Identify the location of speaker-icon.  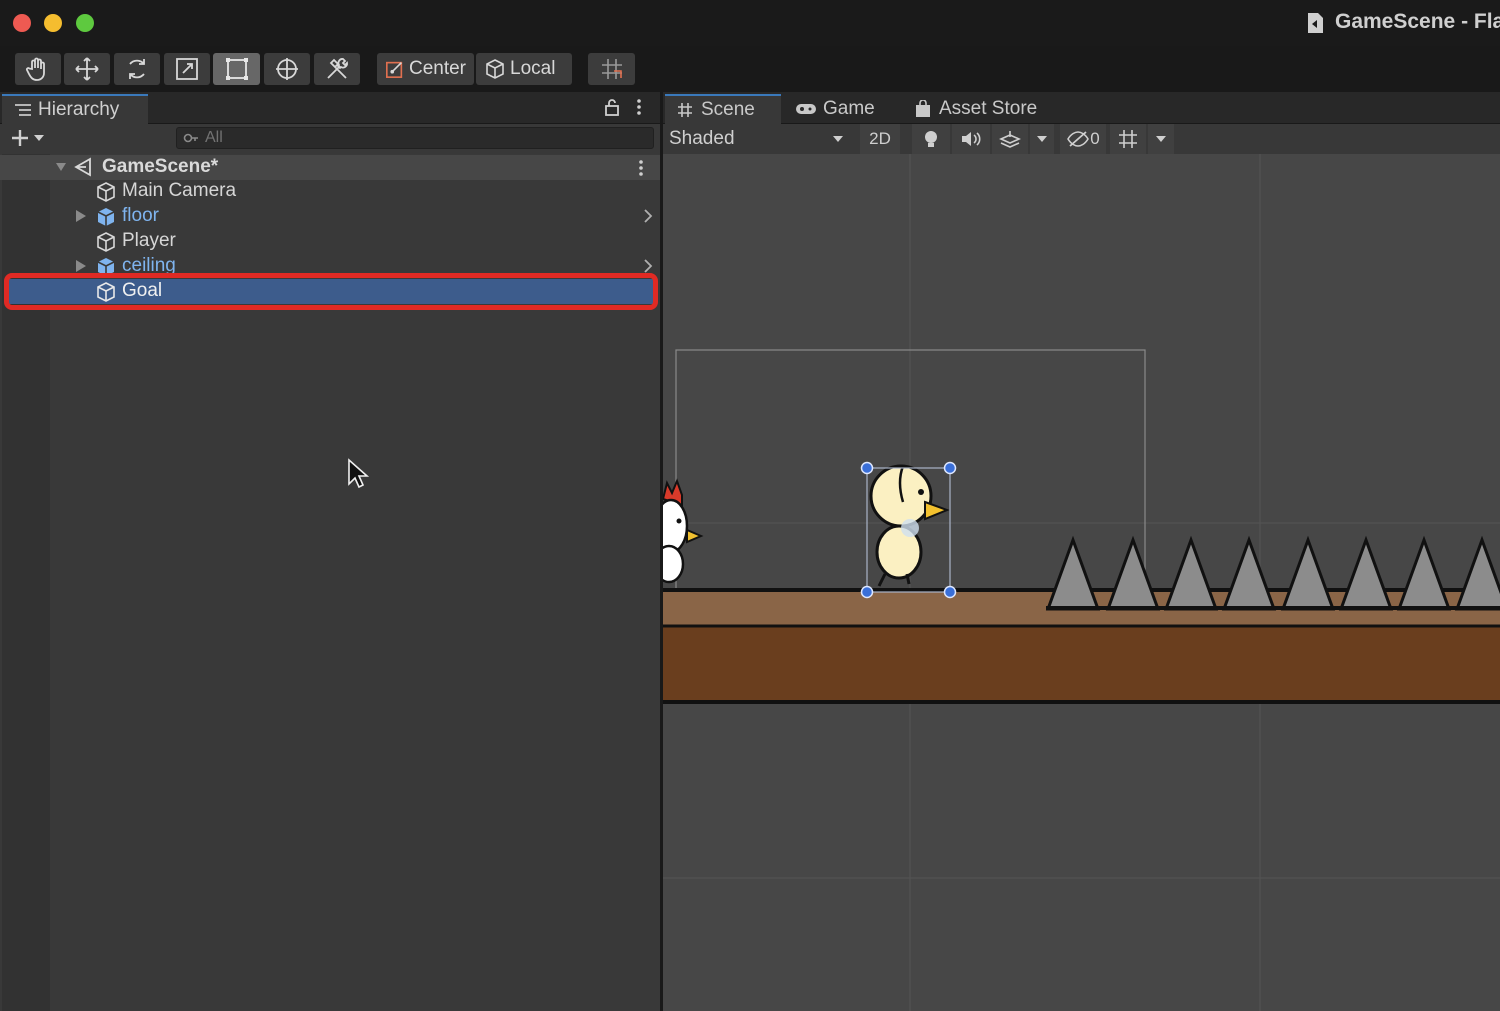
(971, 139).